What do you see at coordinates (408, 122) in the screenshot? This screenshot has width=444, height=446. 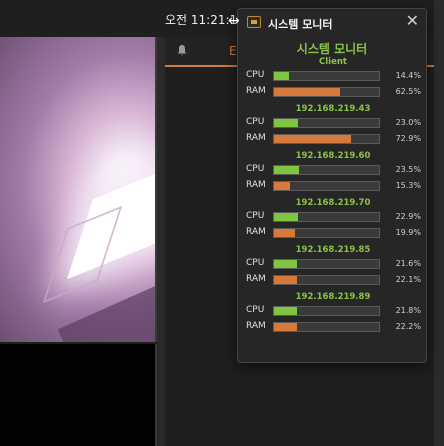 I see `cpu-percent: 23.0%` at bounding box center [408, 122].